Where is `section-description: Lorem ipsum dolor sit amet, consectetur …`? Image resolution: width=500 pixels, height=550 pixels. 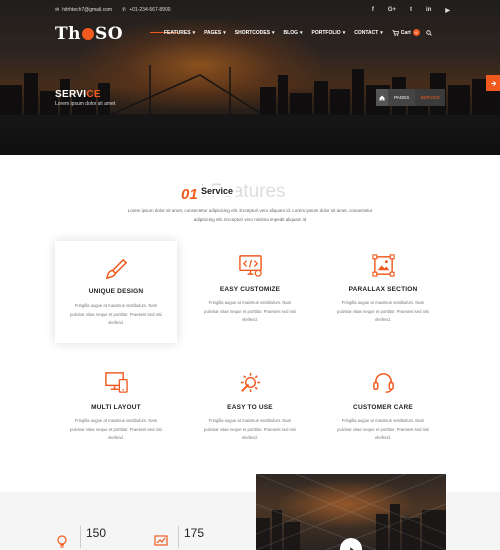
section-description: Lorem ipsum dolor sit amet, consectetur … is located at coordinates (250, 215).